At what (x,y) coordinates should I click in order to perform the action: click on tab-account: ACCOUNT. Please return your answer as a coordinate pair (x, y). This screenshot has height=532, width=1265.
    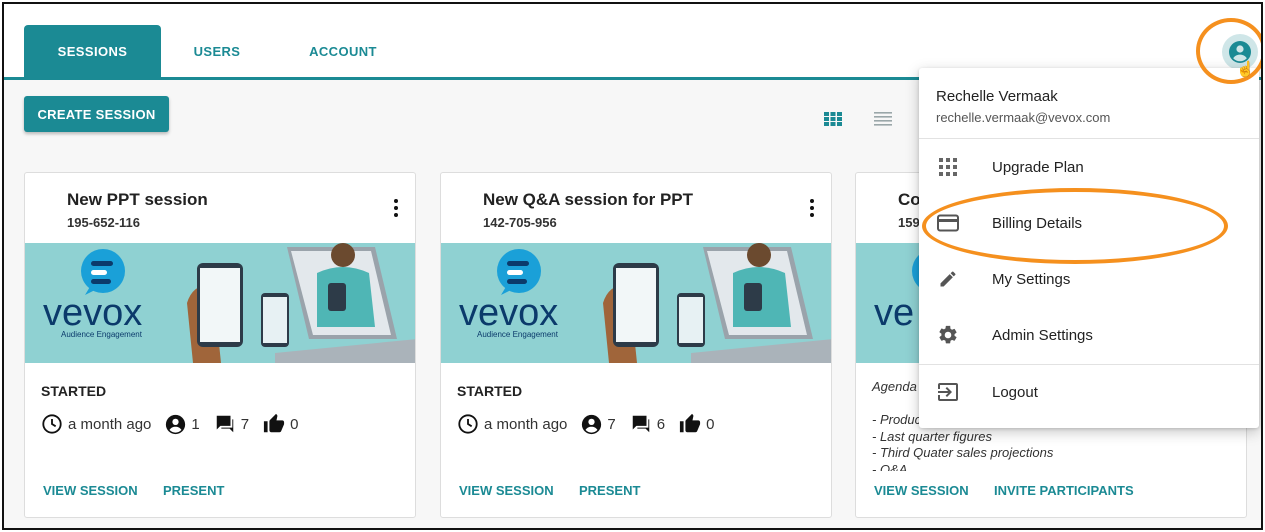
    Looking at the image, I should click on (343, 51).